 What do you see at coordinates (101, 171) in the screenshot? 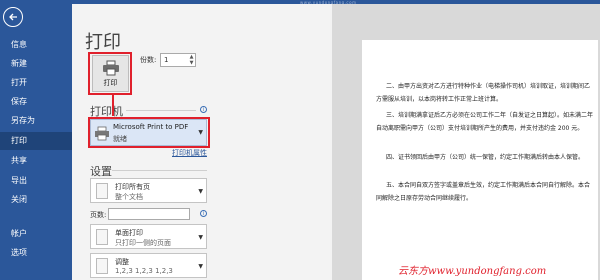
I see `settings-section-title: 设置` at bounding box center [101, 171].